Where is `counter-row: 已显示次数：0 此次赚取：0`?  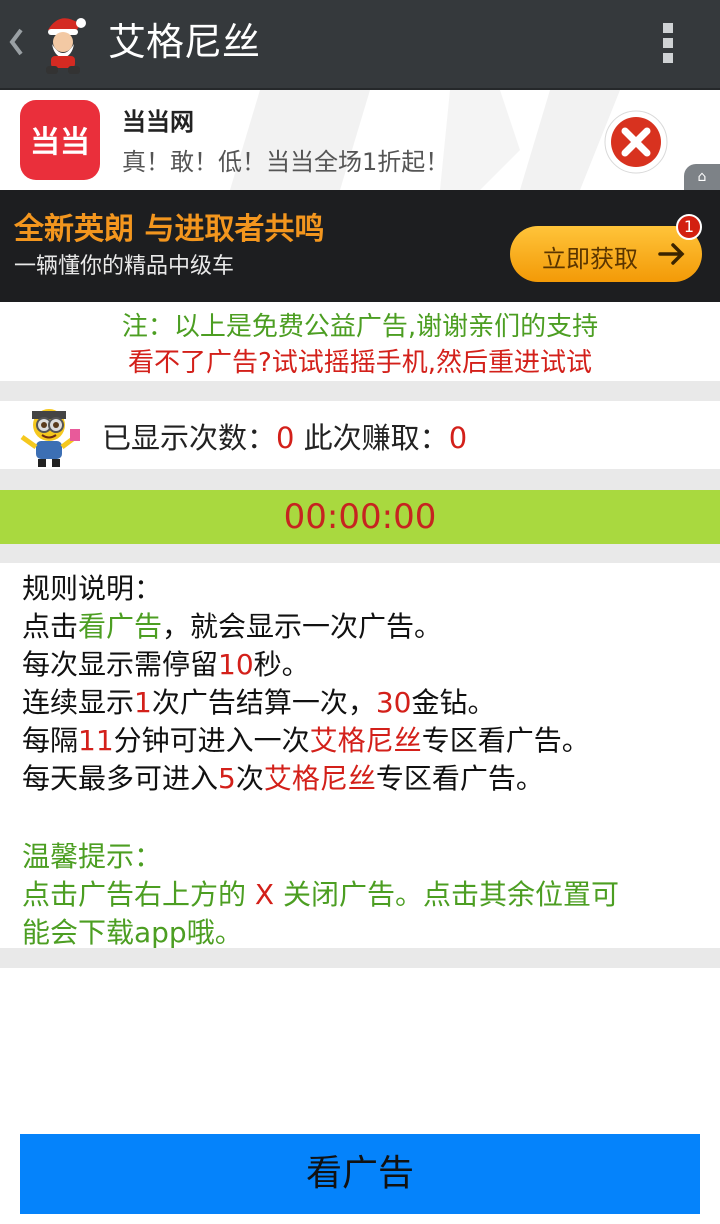 counter-row: 已显示次数：0 此次赚取：0 is located at coordinates (360, 435).